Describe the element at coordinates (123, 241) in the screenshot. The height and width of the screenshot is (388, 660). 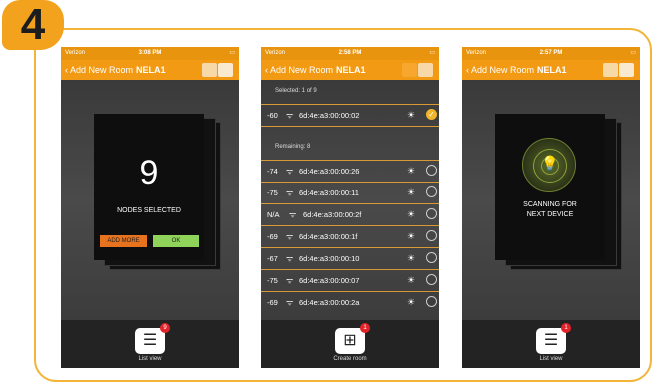
I see `add-more-button: ADD MORE` at that location.